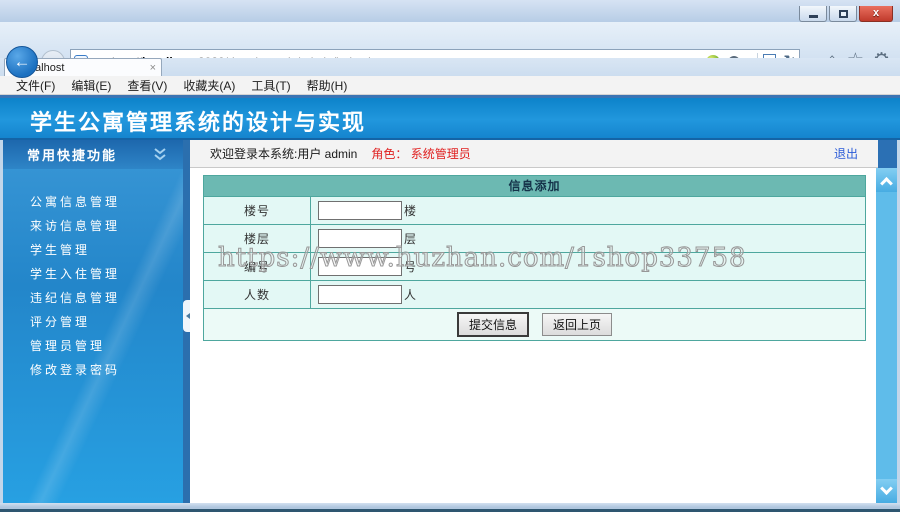  What do you see at coordinates (153, 68) in the screenshot?
I see `tab-close-icon: ×` at bounding box center [153, 68].